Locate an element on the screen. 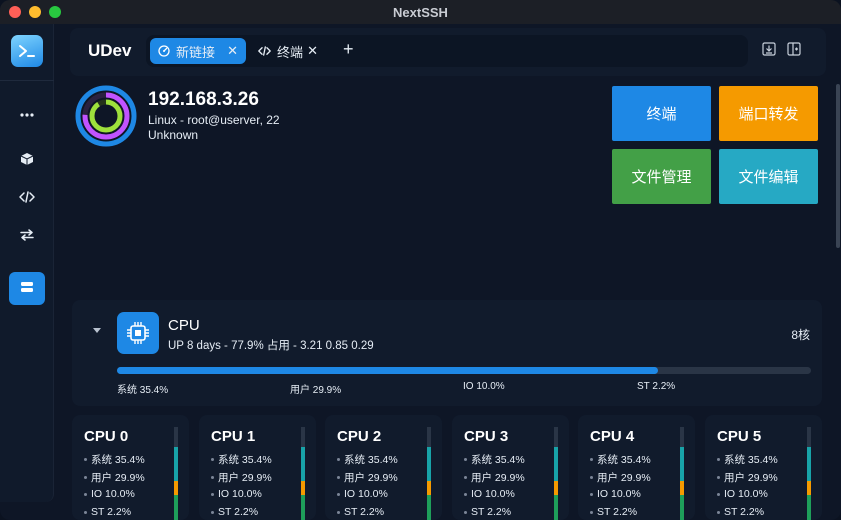  ellipsis-icon is located at coordinates (27, 113).